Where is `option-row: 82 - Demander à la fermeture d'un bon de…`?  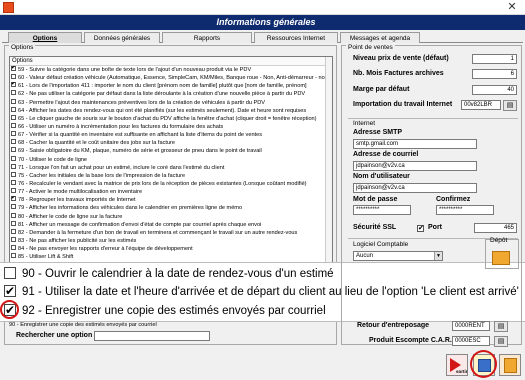
option-row: 82 - Demander à la fermeture d'un bon de… is located at coordinates (171, 232).